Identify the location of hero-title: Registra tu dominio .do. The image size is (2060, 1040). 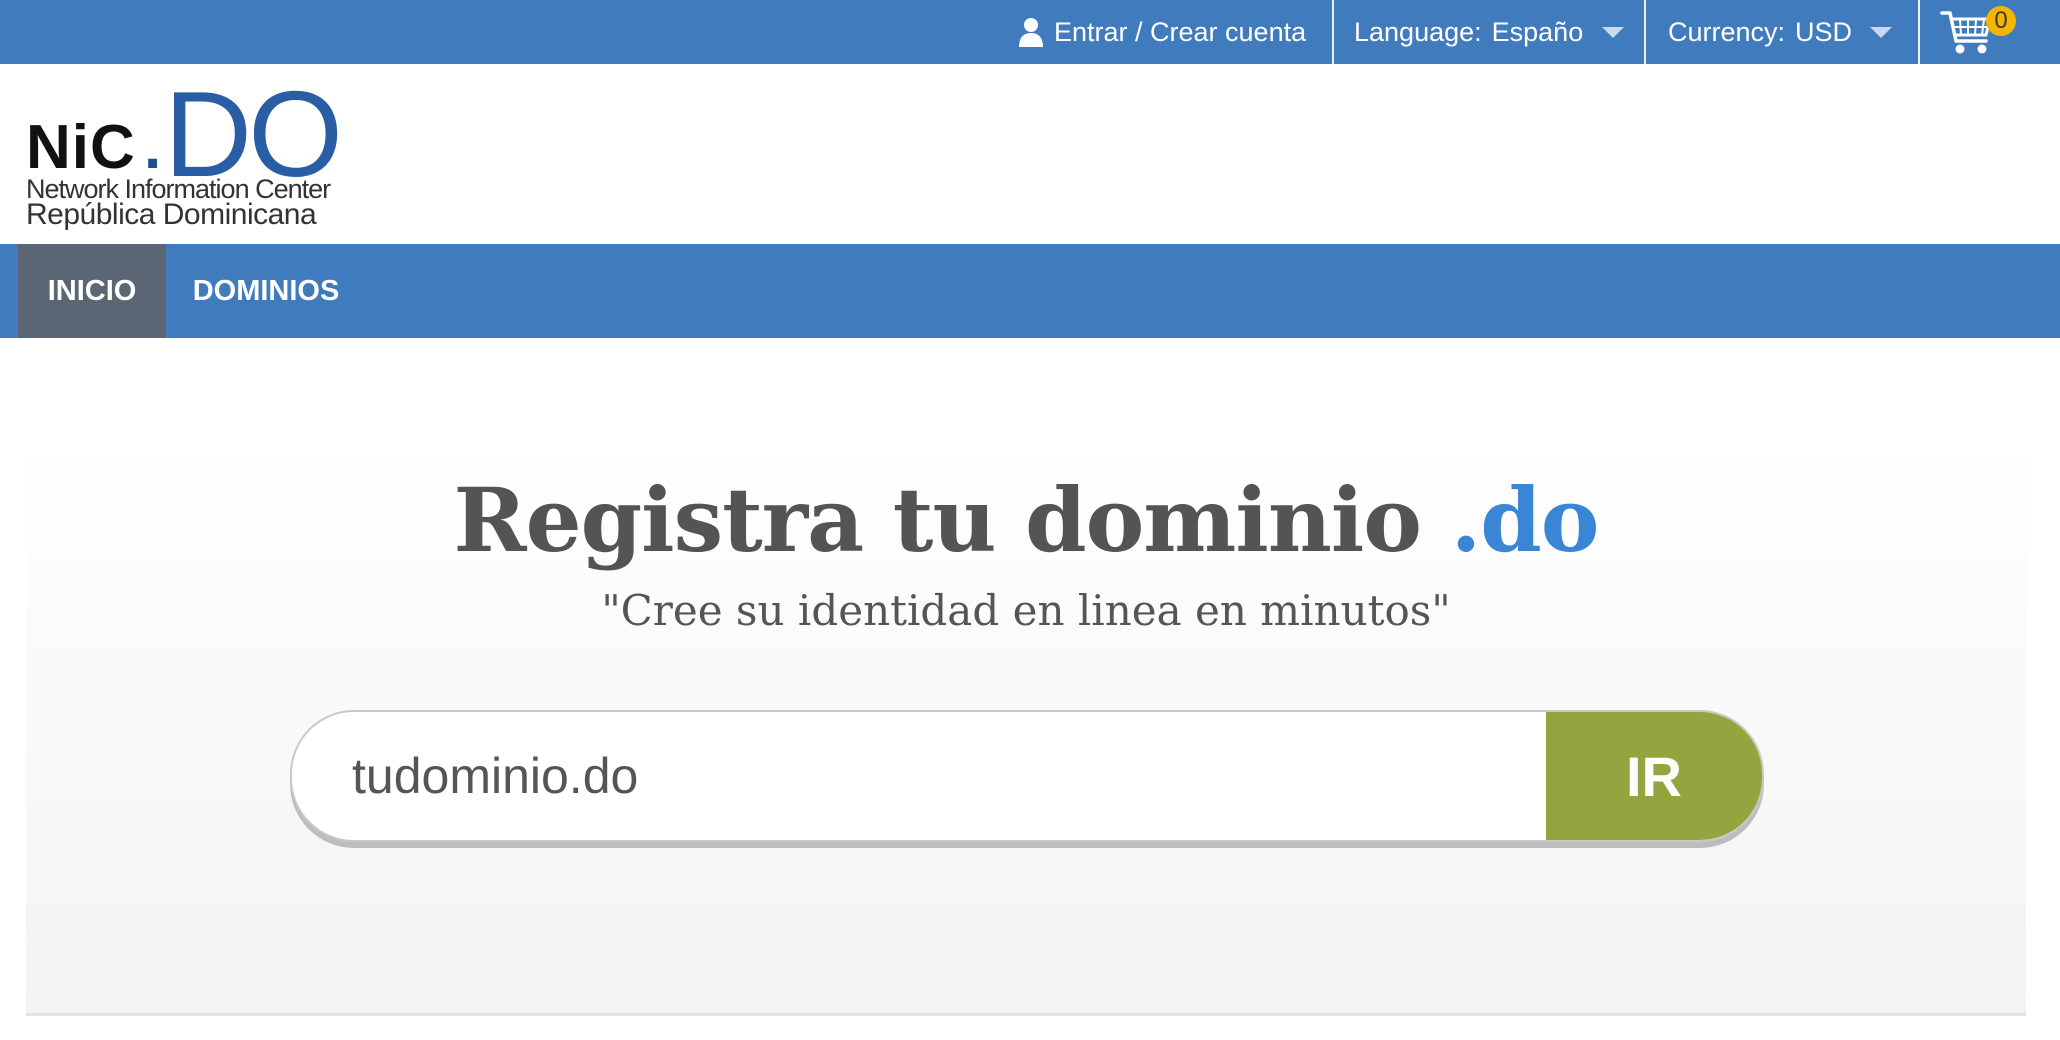
(1026, 520).